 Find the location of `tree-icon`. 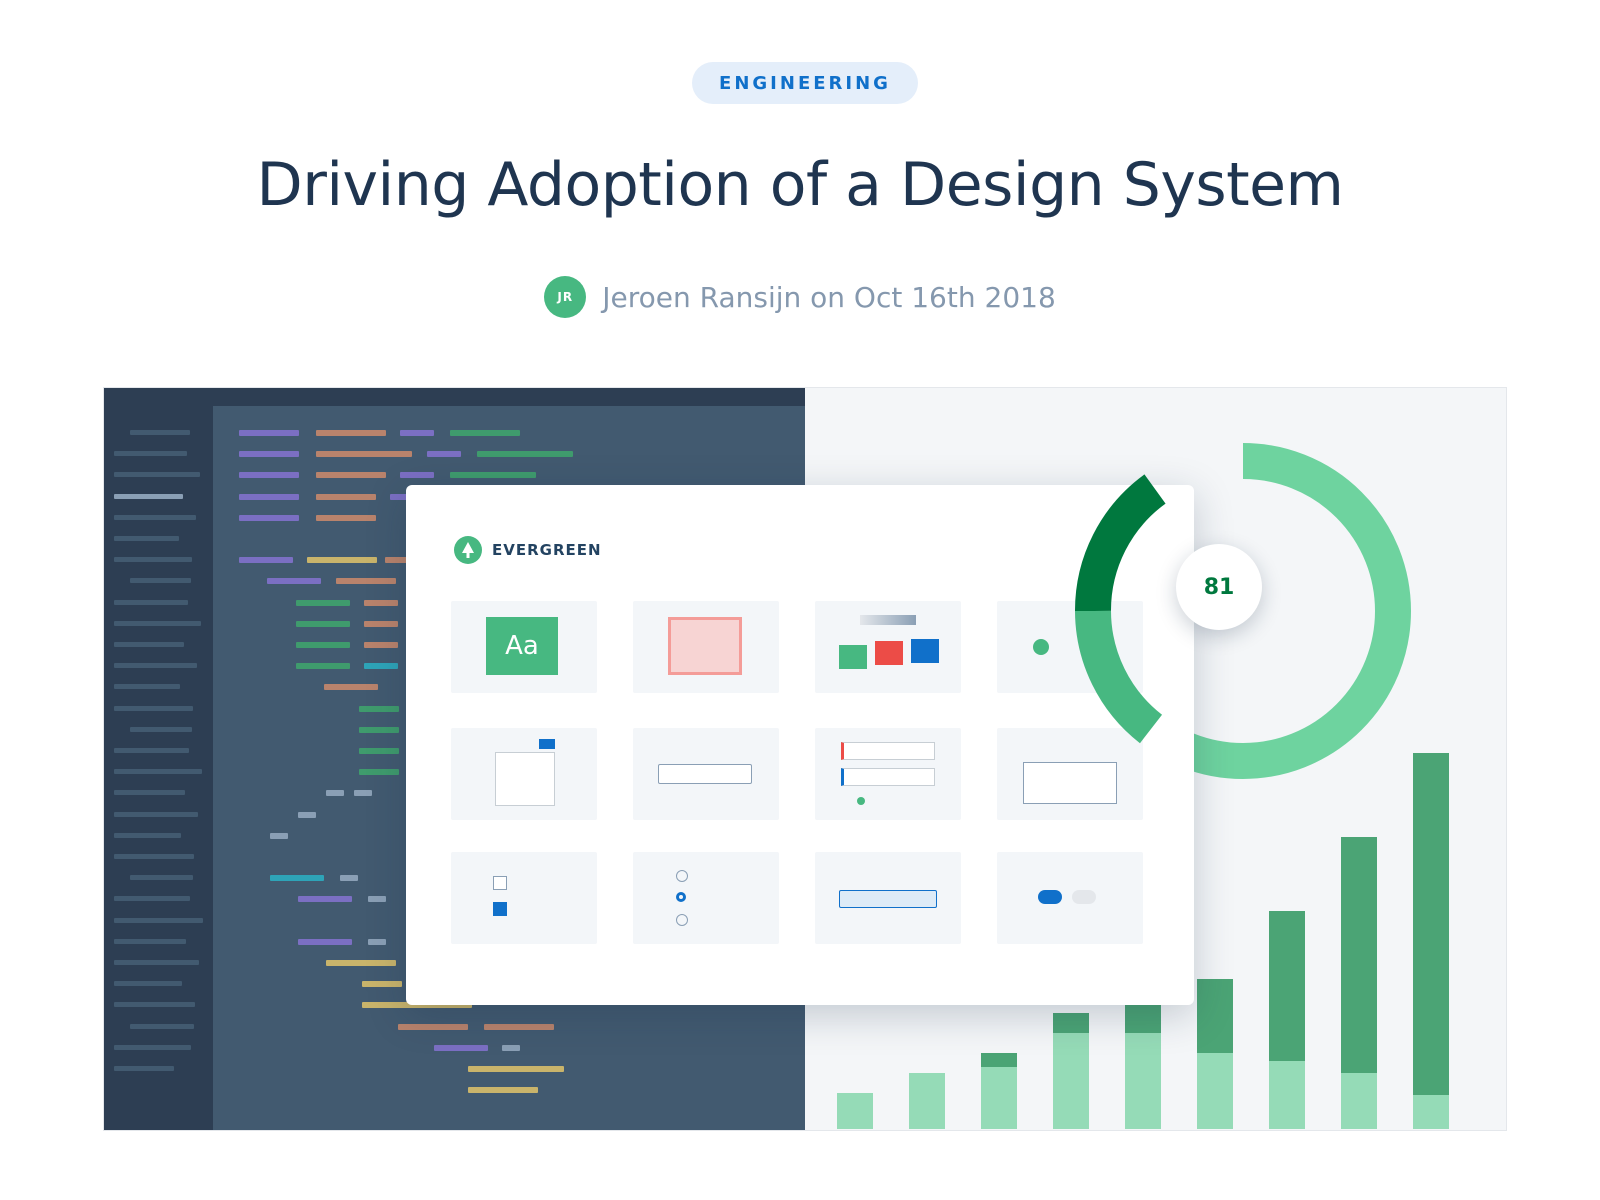

tree-icon is located at coordinates (468, 550).